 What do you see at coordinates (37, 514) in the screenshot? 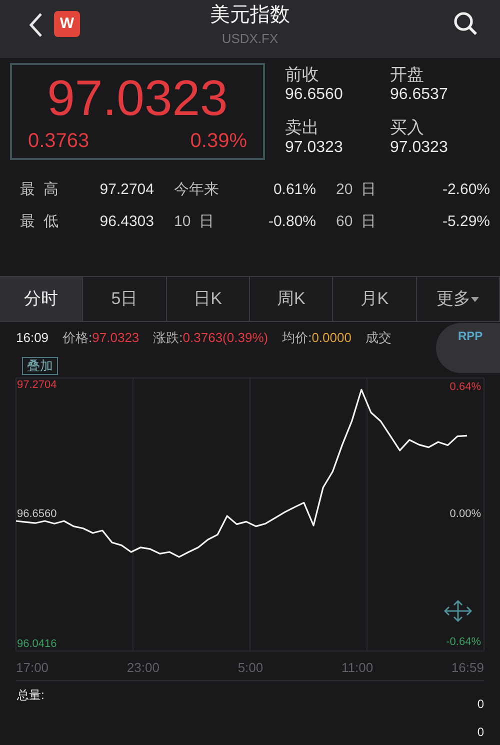
I see `axis-label: 96.6560` at bounding box center [37, 514].